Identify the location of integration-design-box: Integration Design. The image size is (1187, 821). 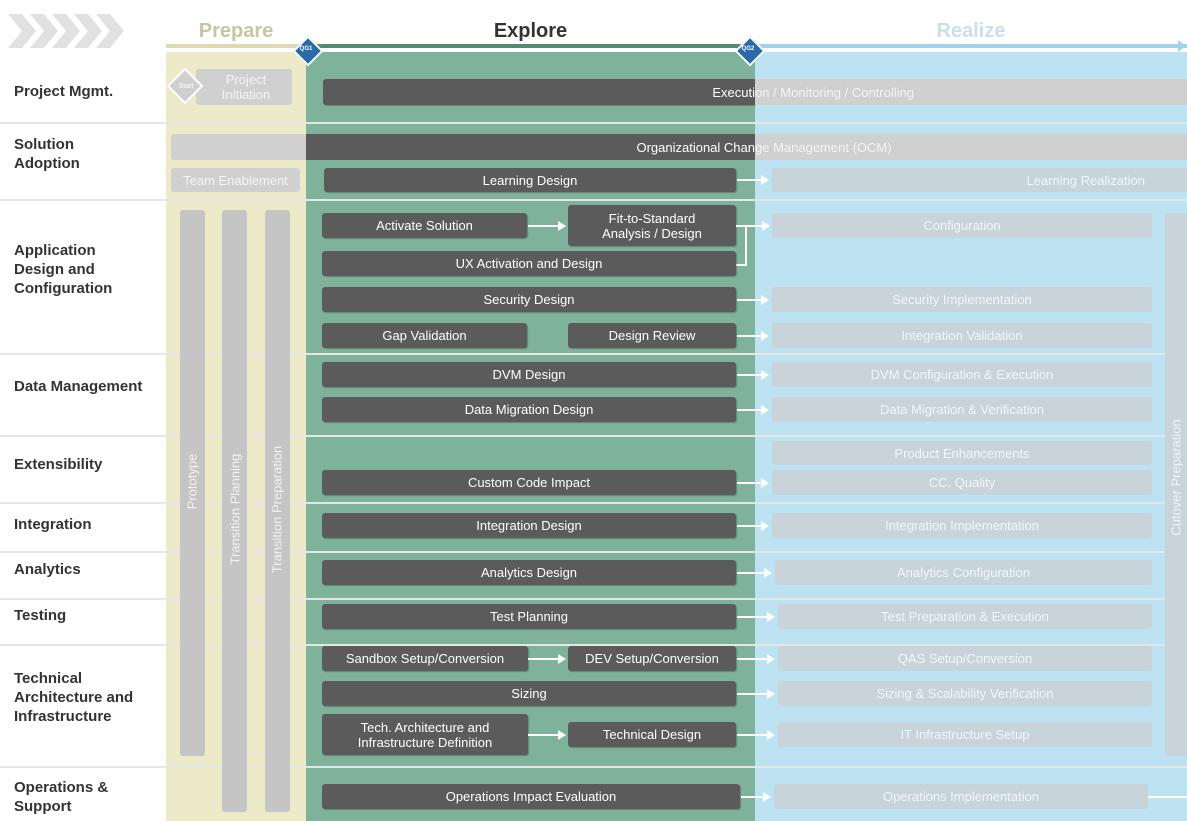
(529, 525).